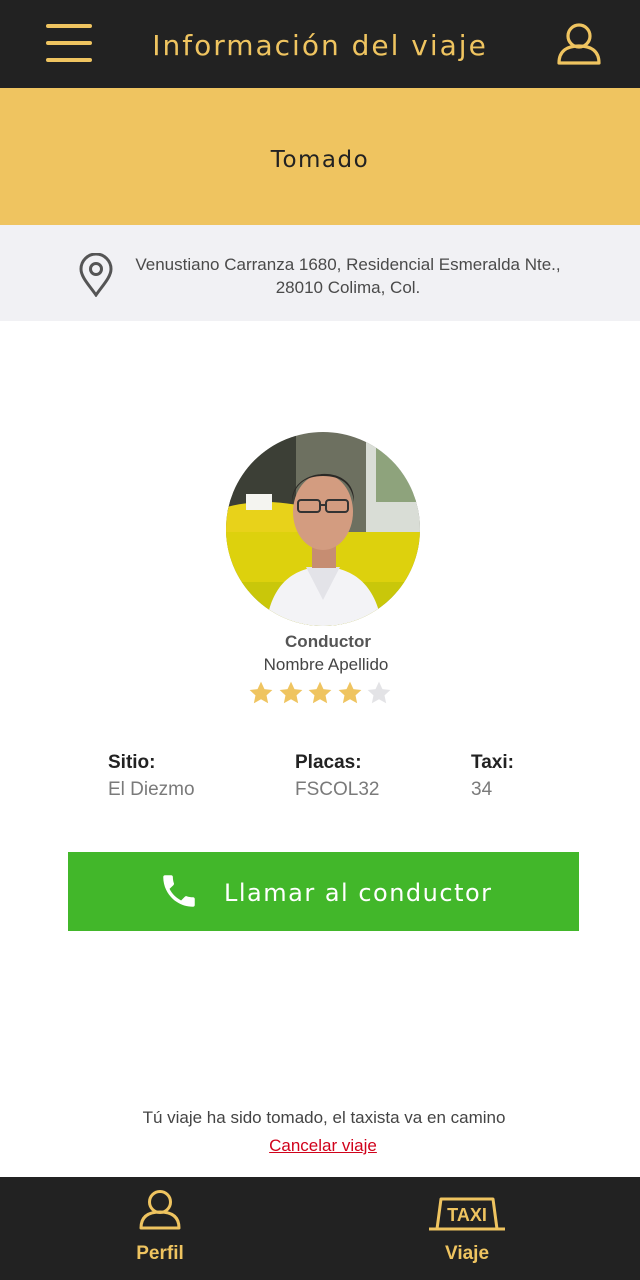 This screenshot has height=1280, width=640. I want to click on nav-item-viaje: TAXI Viaje, so click(467, 1228).